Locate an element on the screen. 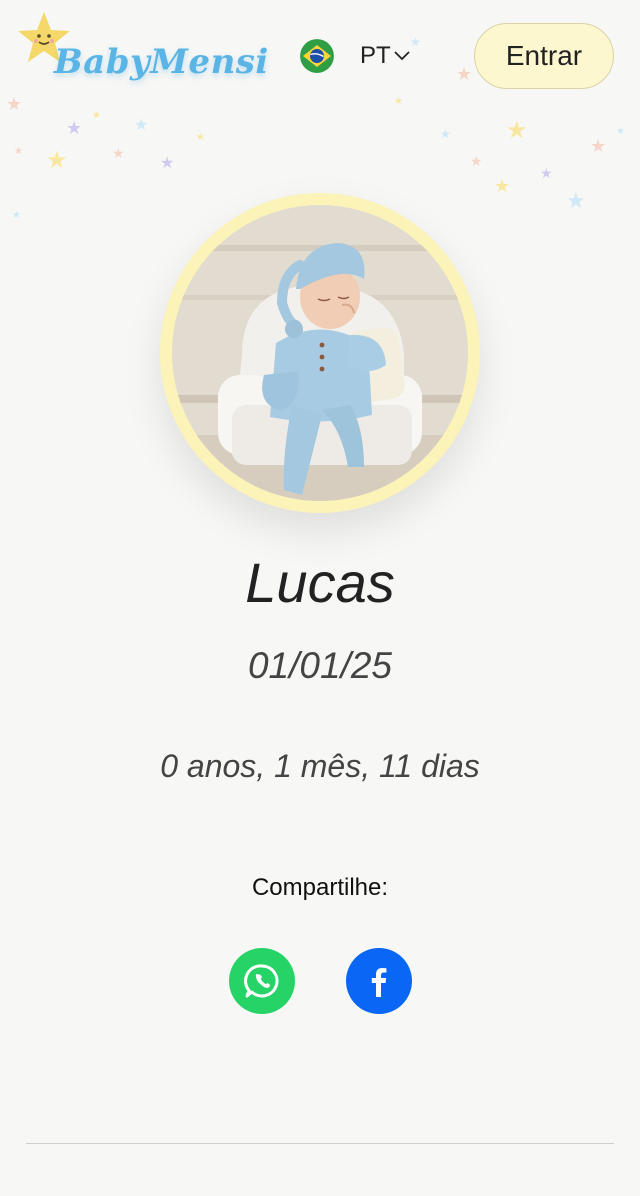  whatsapp-icon is located at coordinates (261, 981).